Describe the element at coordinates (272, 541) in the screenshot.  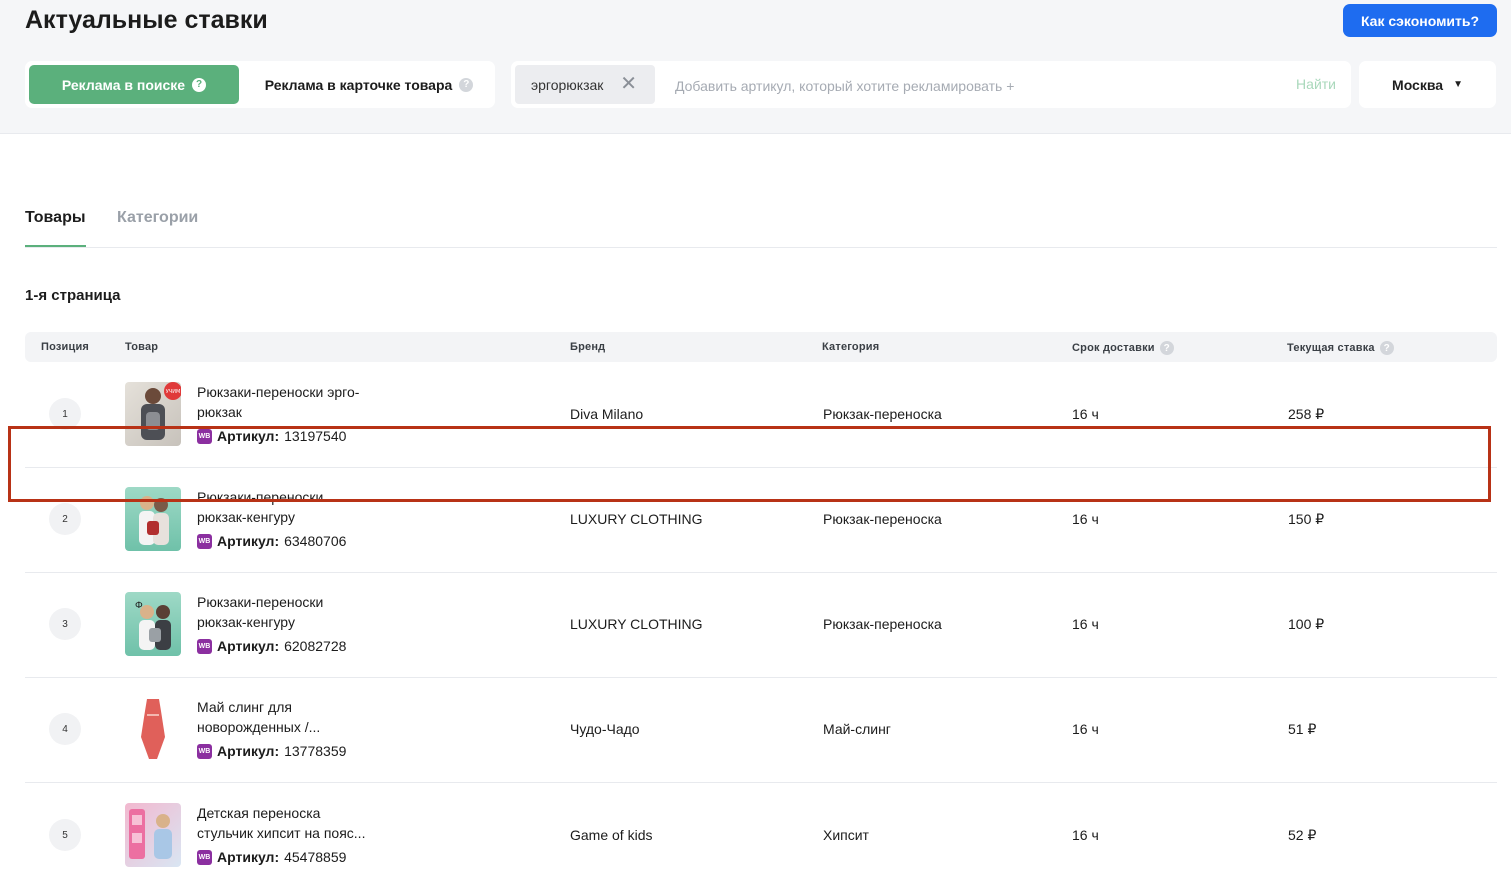
I see `product-sku: WB Артикул: 63480706` at that location.